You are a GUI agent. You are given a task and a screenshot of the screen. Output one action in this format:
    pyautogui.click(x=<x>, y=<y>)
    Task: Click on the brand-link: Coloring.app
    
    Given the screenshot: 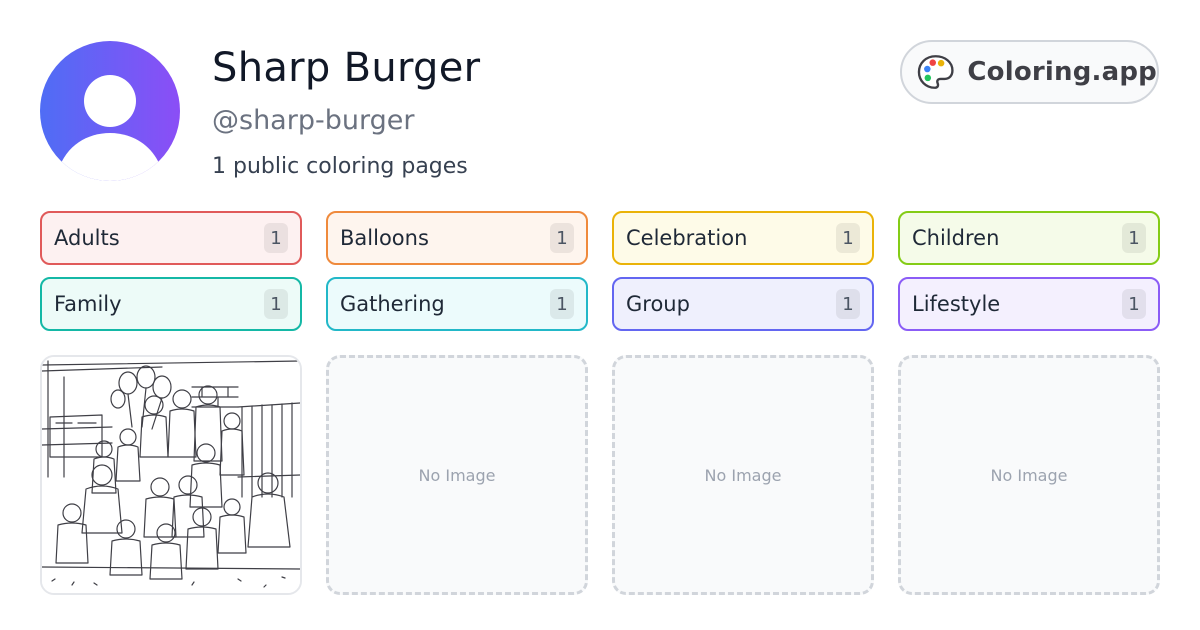 What is the action you would take?
    pyautogui.click(x=1029, y=72)
    